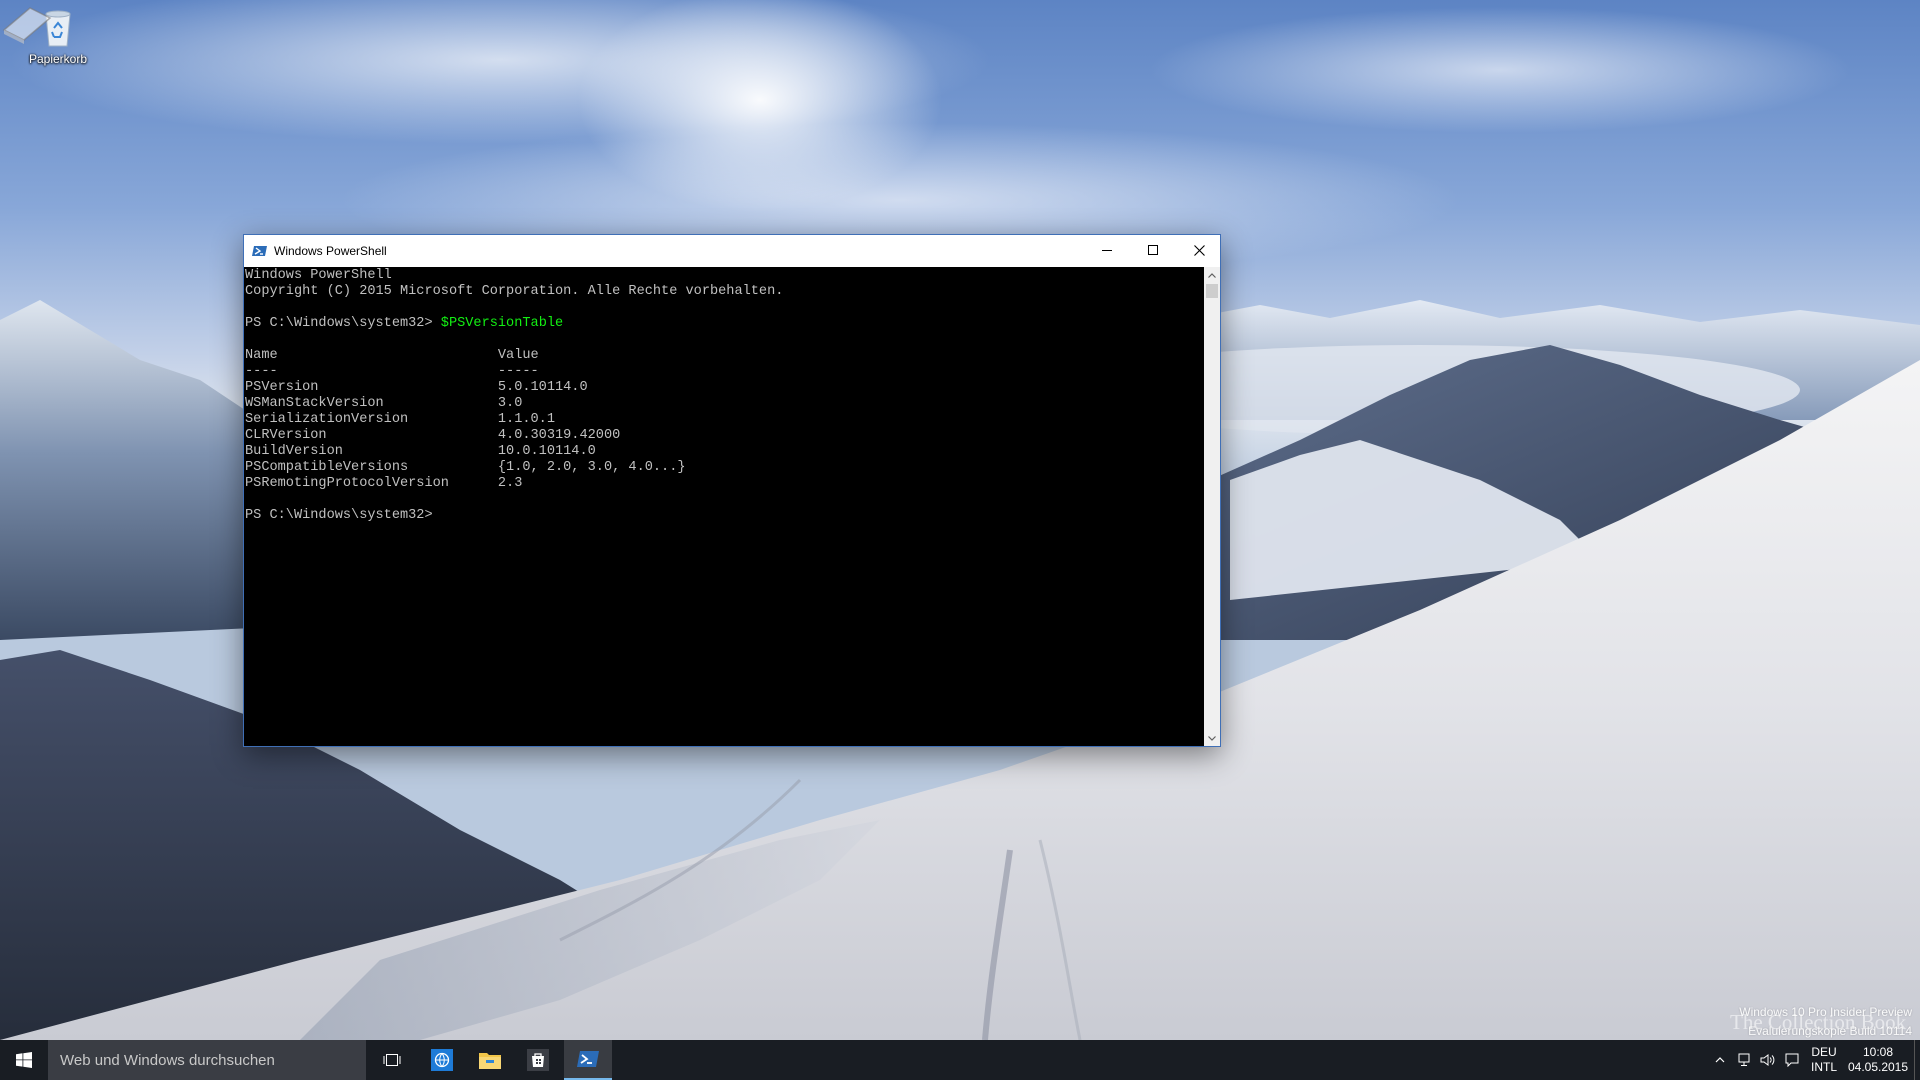 Image resolution: width=1920 pixels, height=1080 pixels. I want to click on volume-button, so click(1768, 1060).